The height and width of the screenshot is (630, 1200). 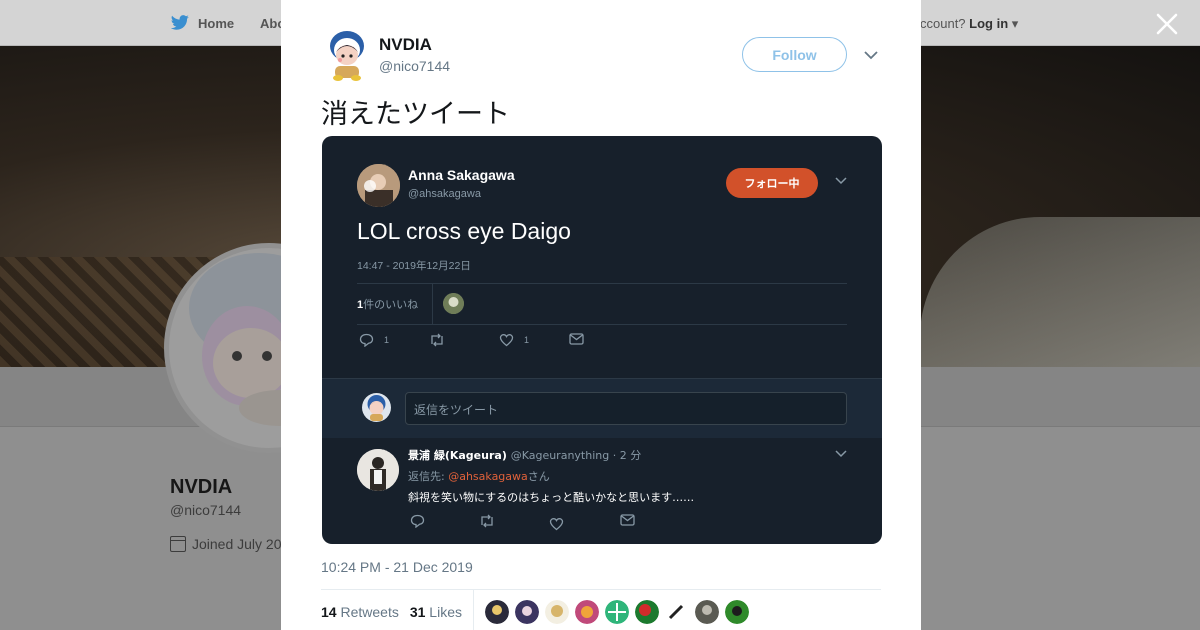 I want to click on embedded-author-name: Anna Sakagawa, so click(x=461, y=175).